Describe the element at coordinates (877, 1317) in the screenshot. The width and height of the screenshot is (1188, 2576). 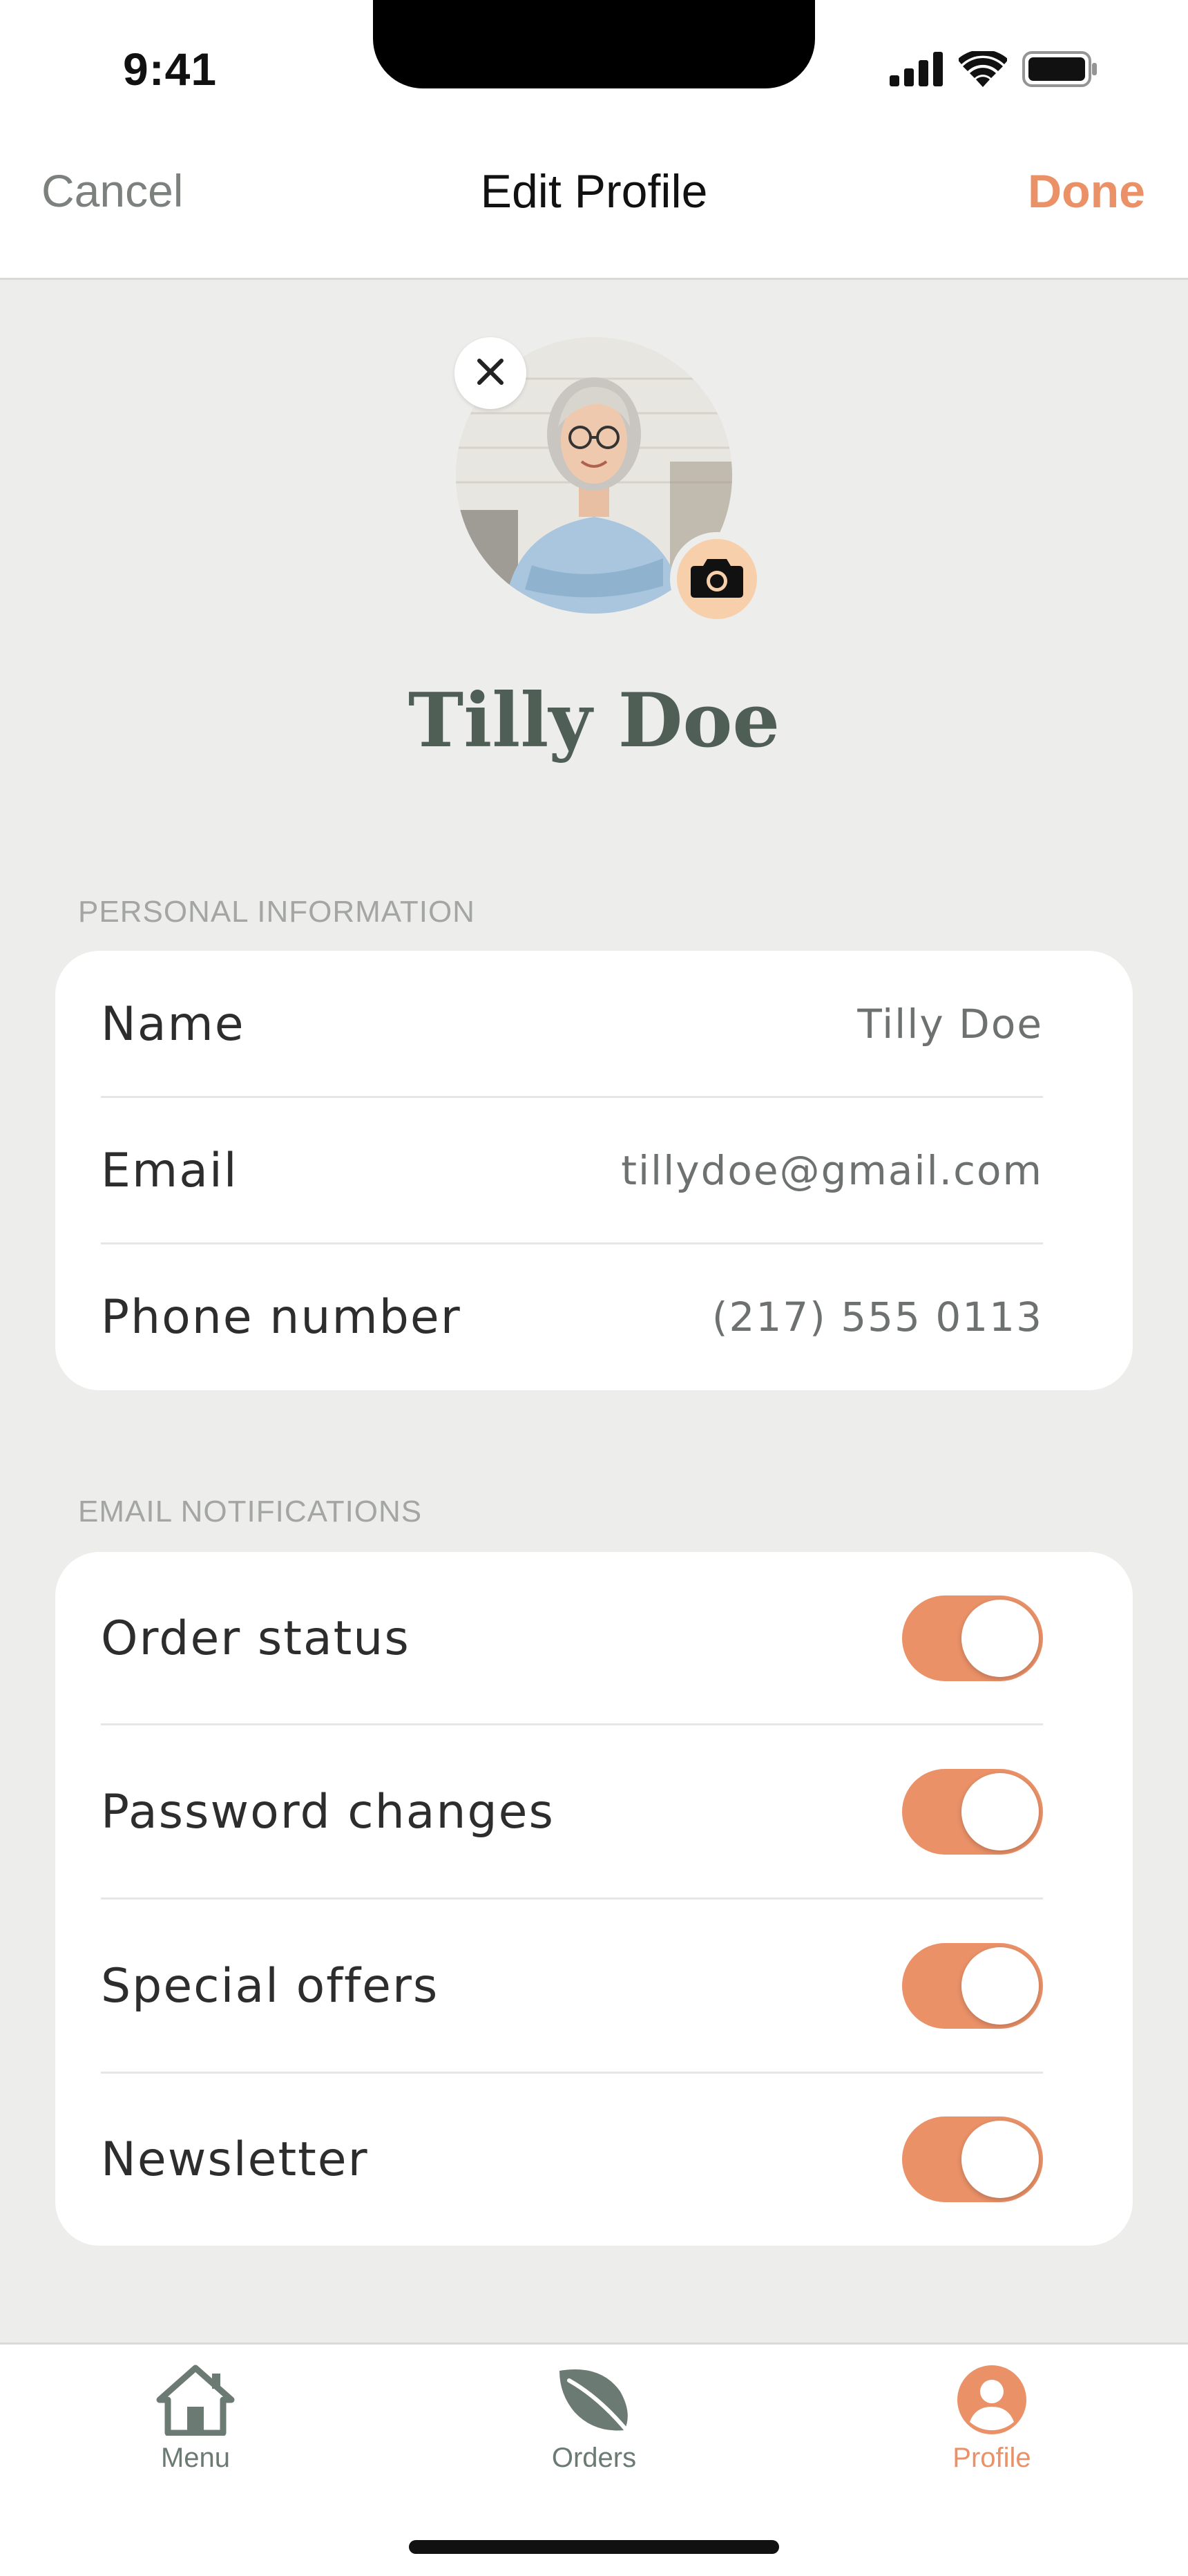
I see `phone-value: (217) 555 0113` at that location.